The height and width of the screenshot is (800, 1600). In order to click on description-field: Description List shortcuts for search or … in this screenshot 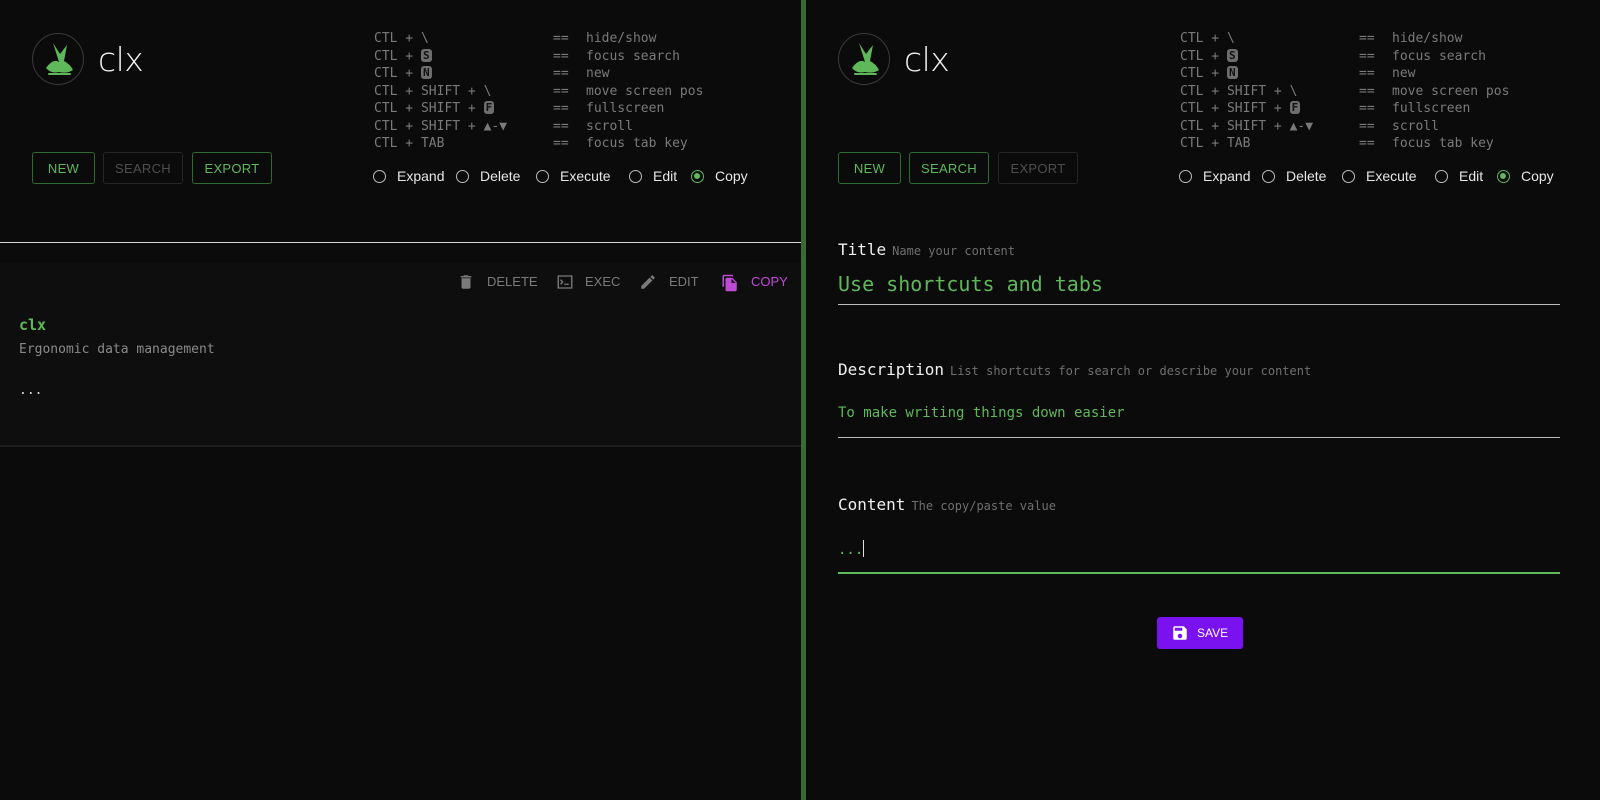, I will do `click(1199, 400)`.